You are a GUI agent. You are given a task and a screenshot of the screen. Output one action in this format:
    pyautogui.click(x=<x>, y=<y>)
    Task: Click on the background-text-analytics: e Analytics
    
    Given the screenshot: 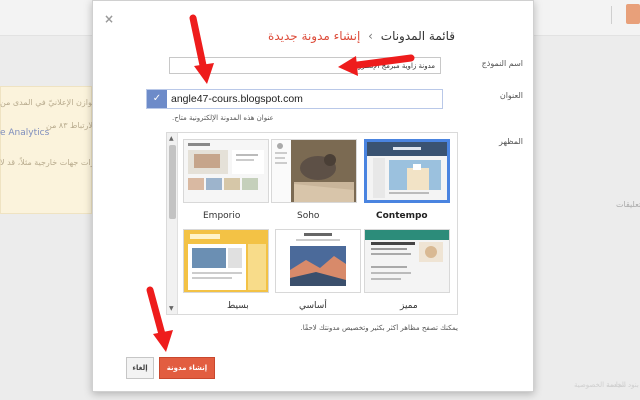 What is the action you would take?
    pyautogui.click(x=25, y=133)
    